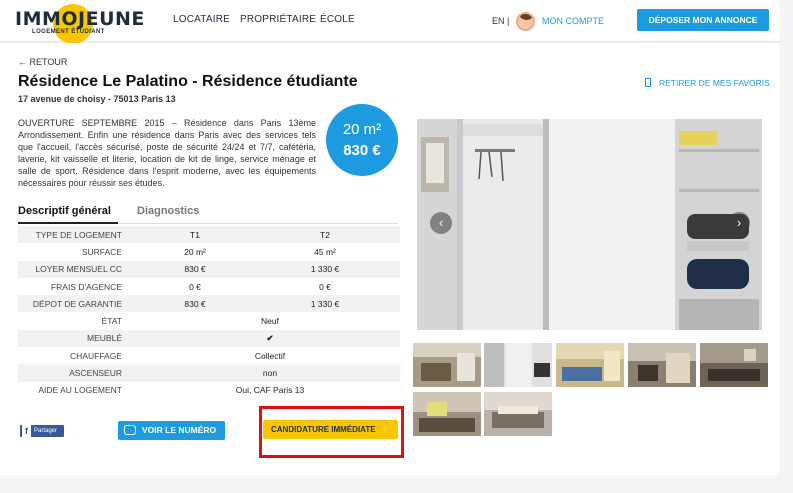 The width and height of the screenshot is (793, 493). I want to click on spec-value: T1, so click(195, 235).